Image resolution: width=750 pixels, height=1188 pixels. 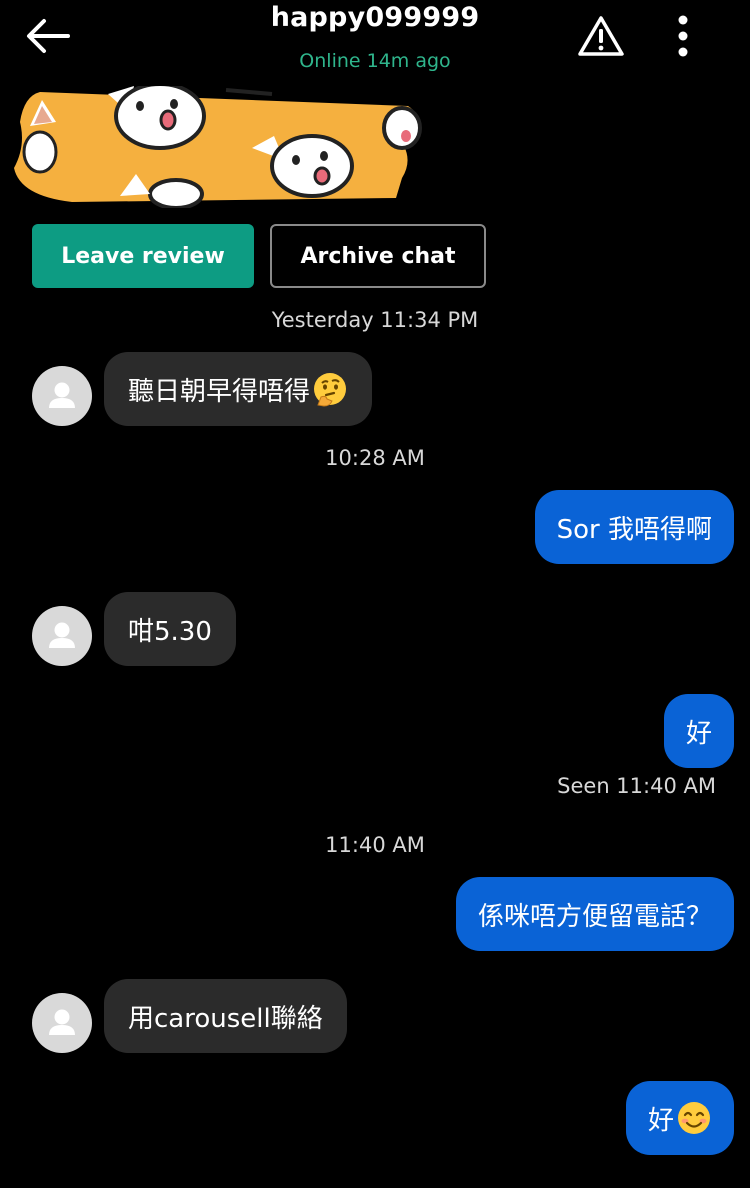 I want to click on archive-chat-button: Archive chat, so click(x=378, y=256).